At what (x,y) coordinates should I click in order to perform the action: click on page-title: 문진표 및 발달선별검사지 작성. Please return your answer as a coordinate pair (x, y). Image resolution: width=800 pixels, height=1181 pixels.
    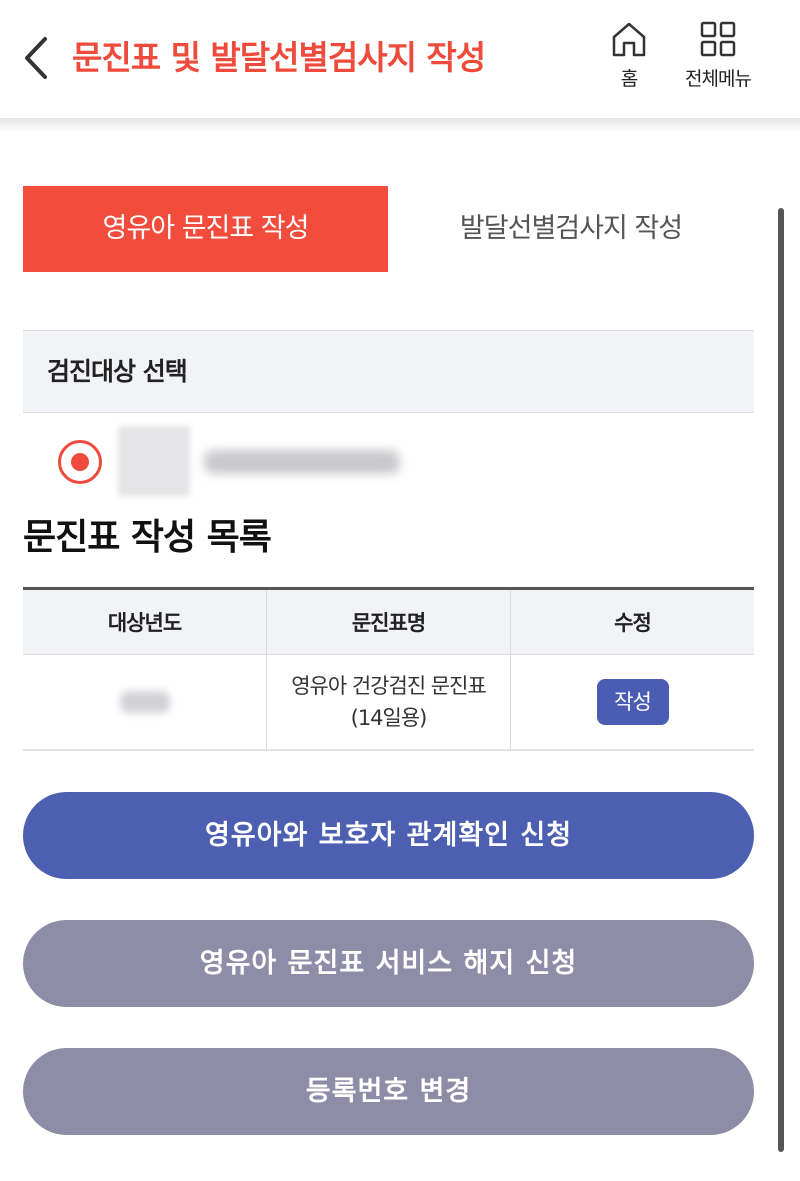
    Looking at the image, I should click on (279, 57).